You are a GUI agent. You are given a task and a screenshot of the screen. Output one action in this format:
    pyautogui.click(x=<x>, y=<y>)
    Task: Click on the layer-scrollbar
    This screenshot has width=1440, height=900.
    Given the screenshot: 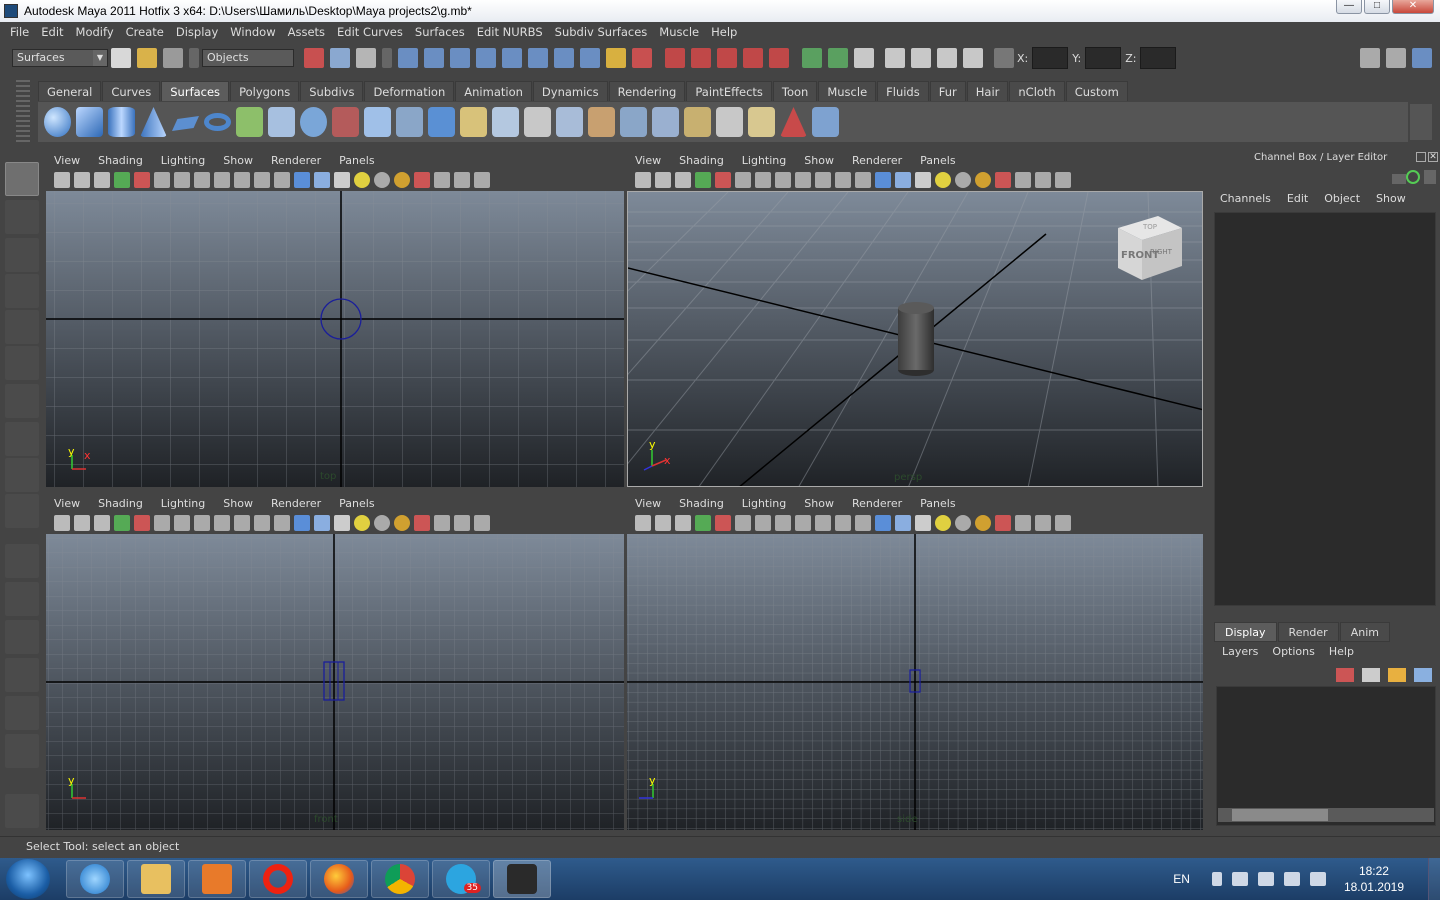 What is the action you would take?
    pyautogui.click(x=1326, y=815)
    